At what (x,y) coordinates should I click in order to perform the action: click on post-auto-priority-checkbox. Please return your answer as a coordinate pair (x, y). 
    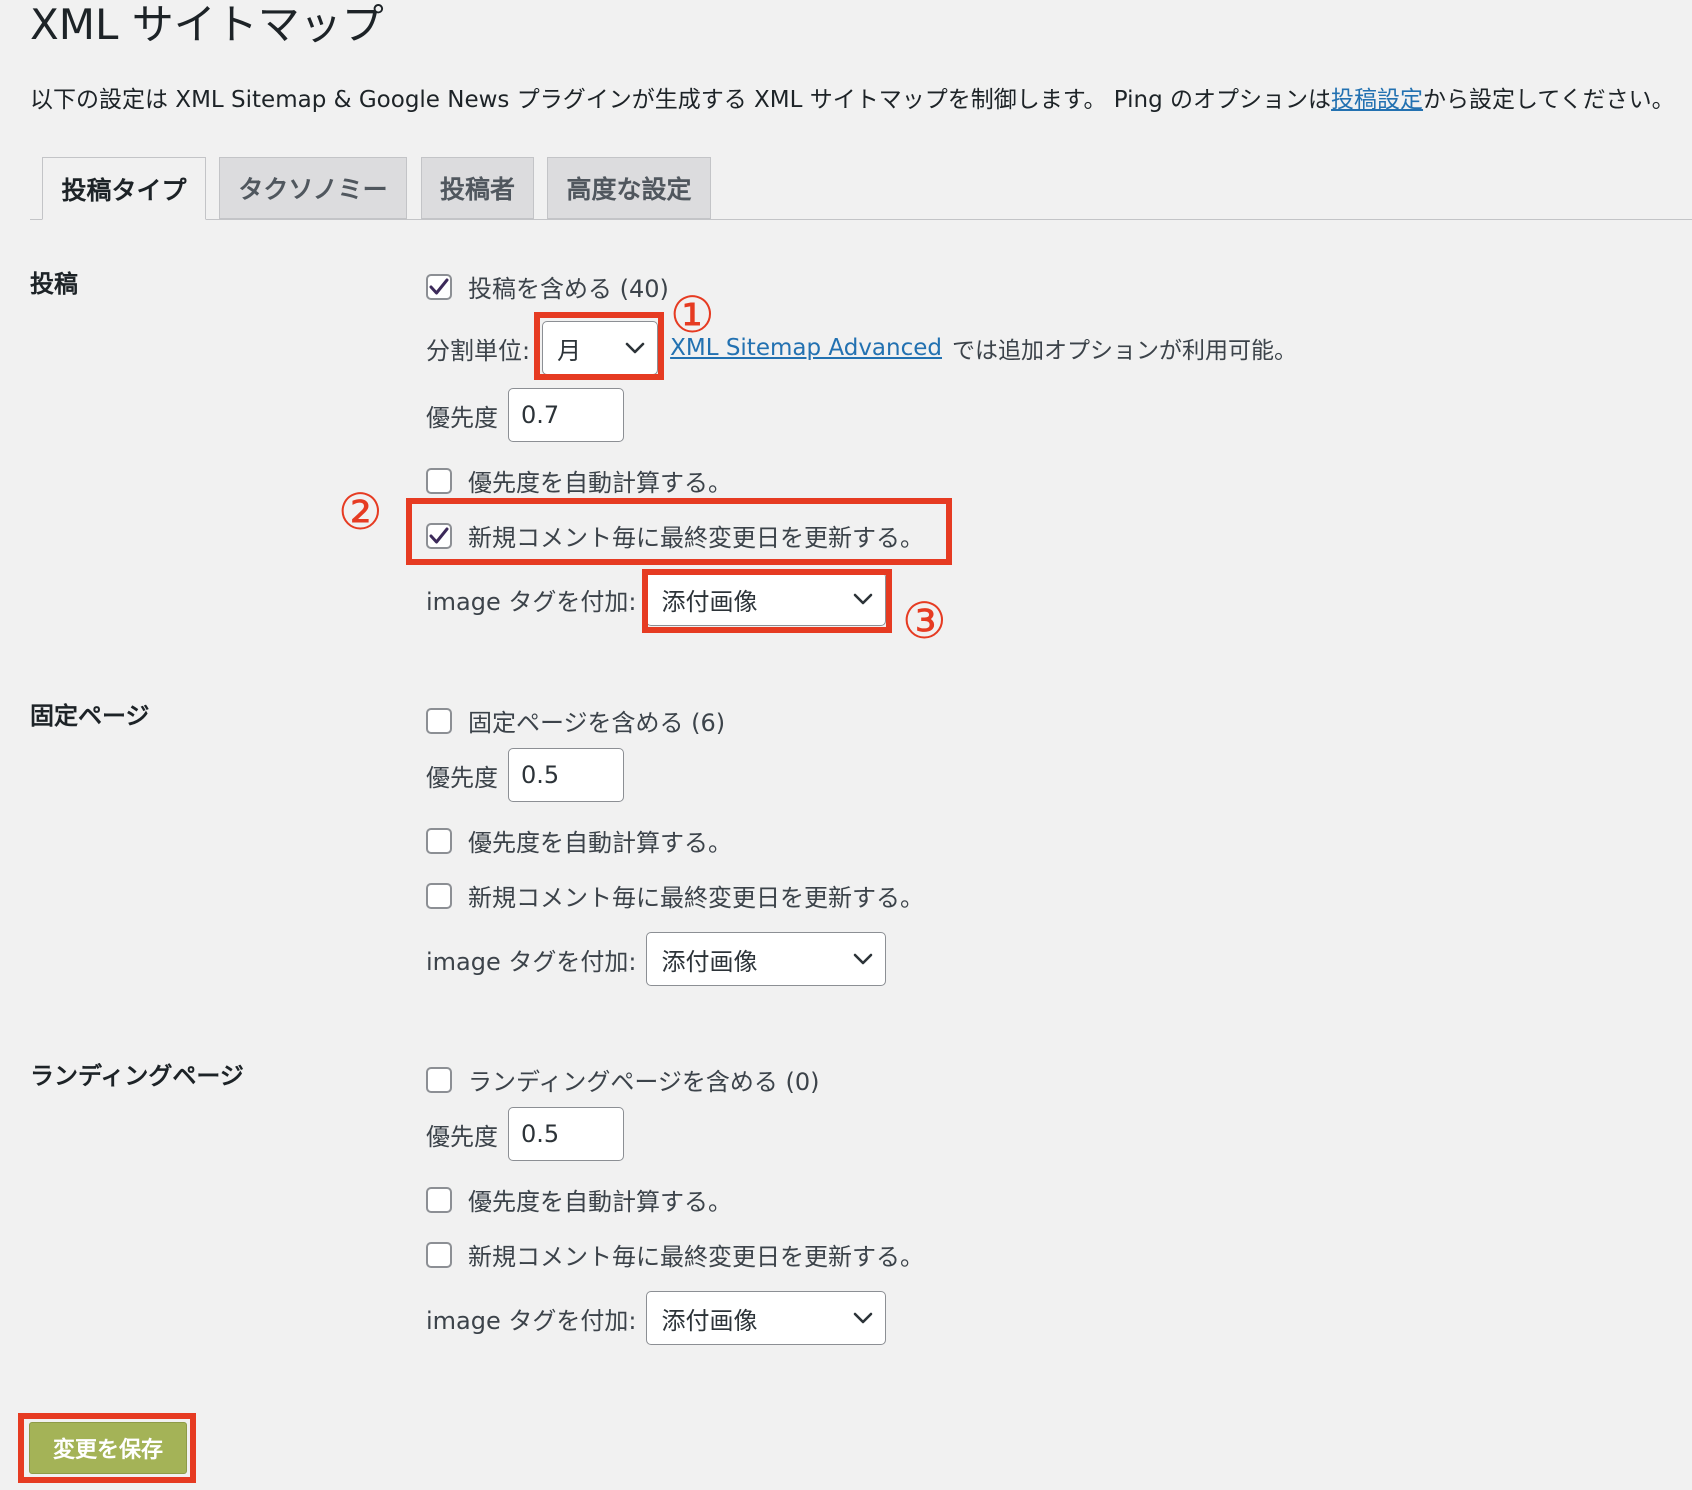
    Looking at the image, I should click on (439, 480).